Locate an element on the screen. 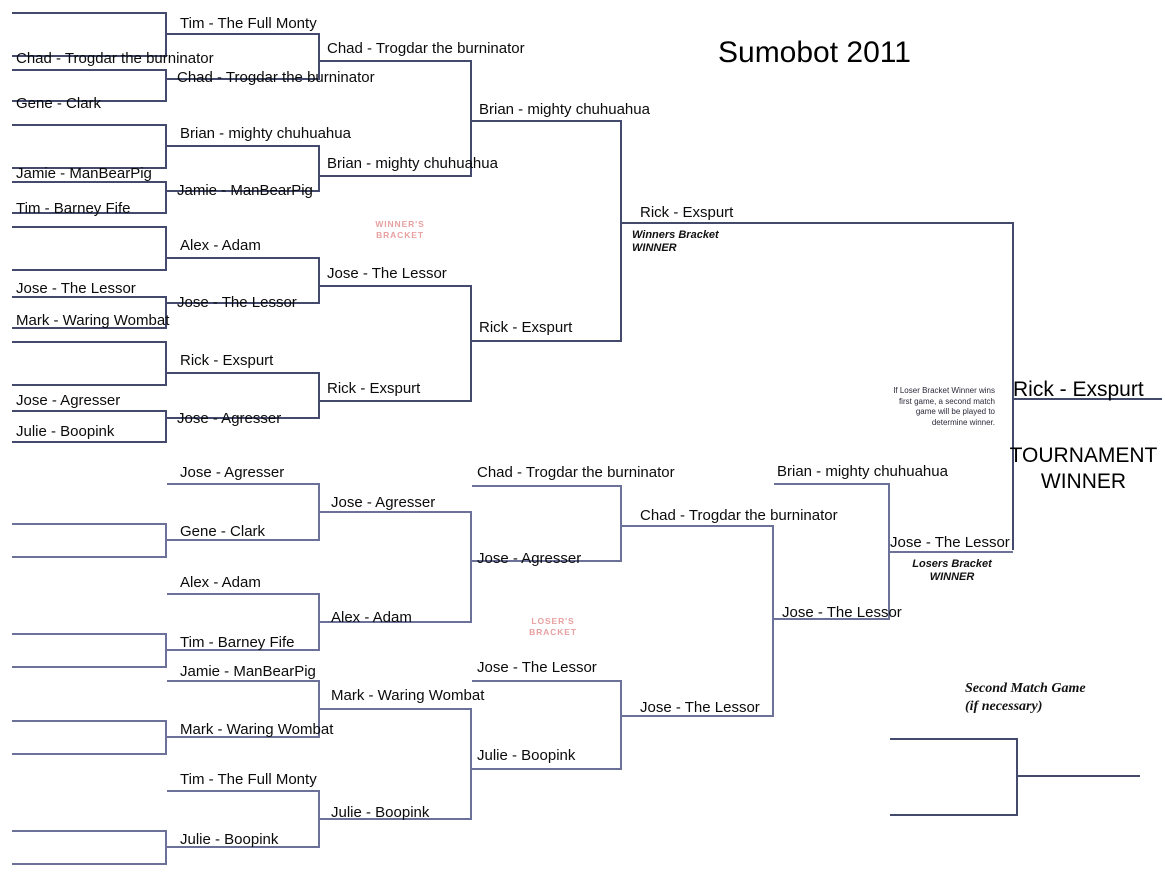  page-title: Sumobot 2011 is located at coordinates (814, 52).